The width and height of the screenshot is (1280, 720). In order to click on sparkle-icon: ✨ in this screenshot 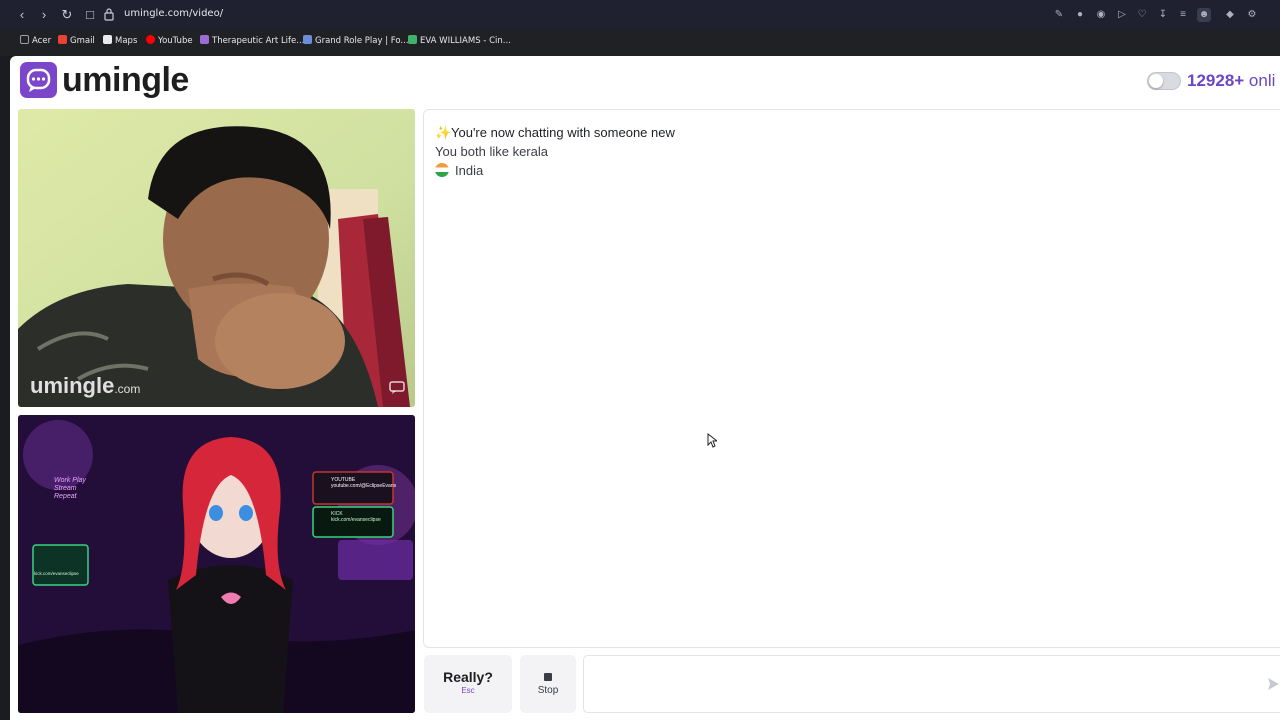, I will do `click(443, 132)`.